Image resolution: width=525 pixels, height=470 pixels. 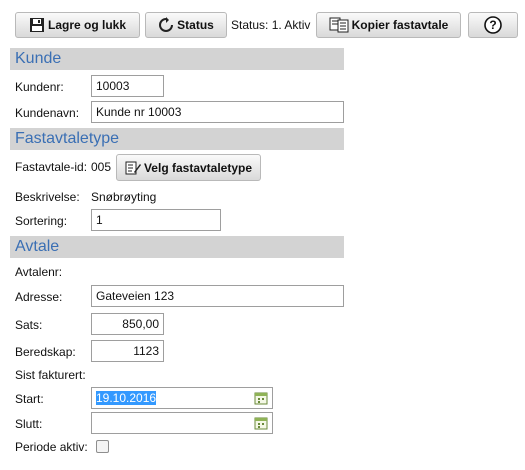 I want to click on sortering-field: 1, so click(x=156, y=220).